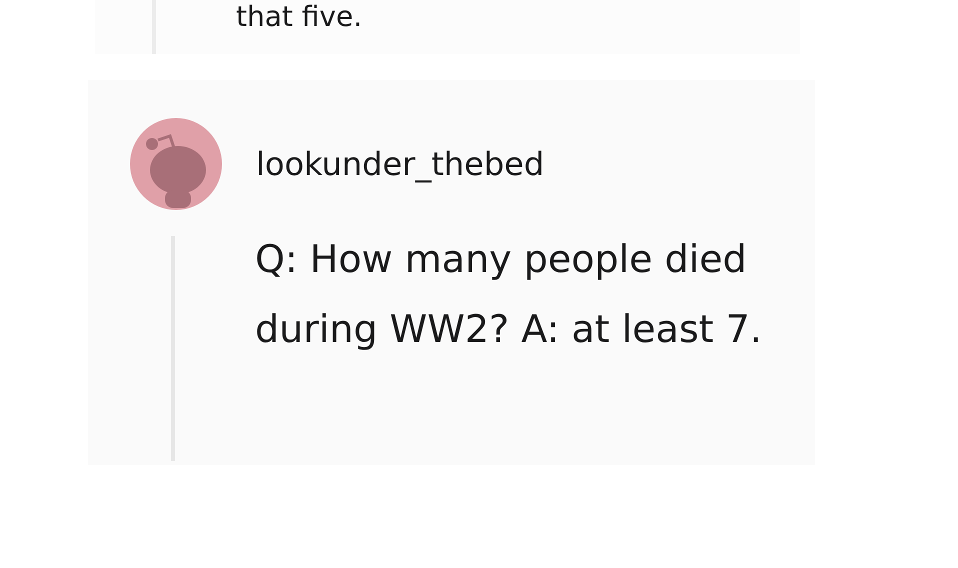 Image resolution: width=958 pixels, height=568 pixels. What do you see at coordinates (176, 164) in the screenshot?
I see `avatar-icon` at bounding box center [176, 164].